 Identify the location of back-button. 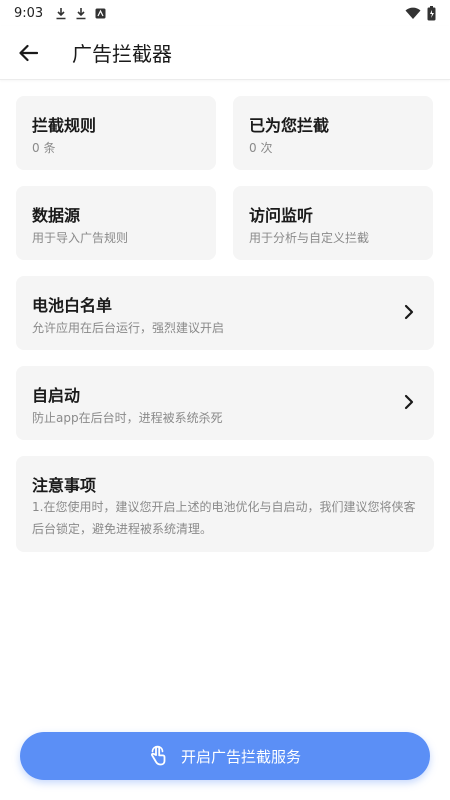
(28, 53).